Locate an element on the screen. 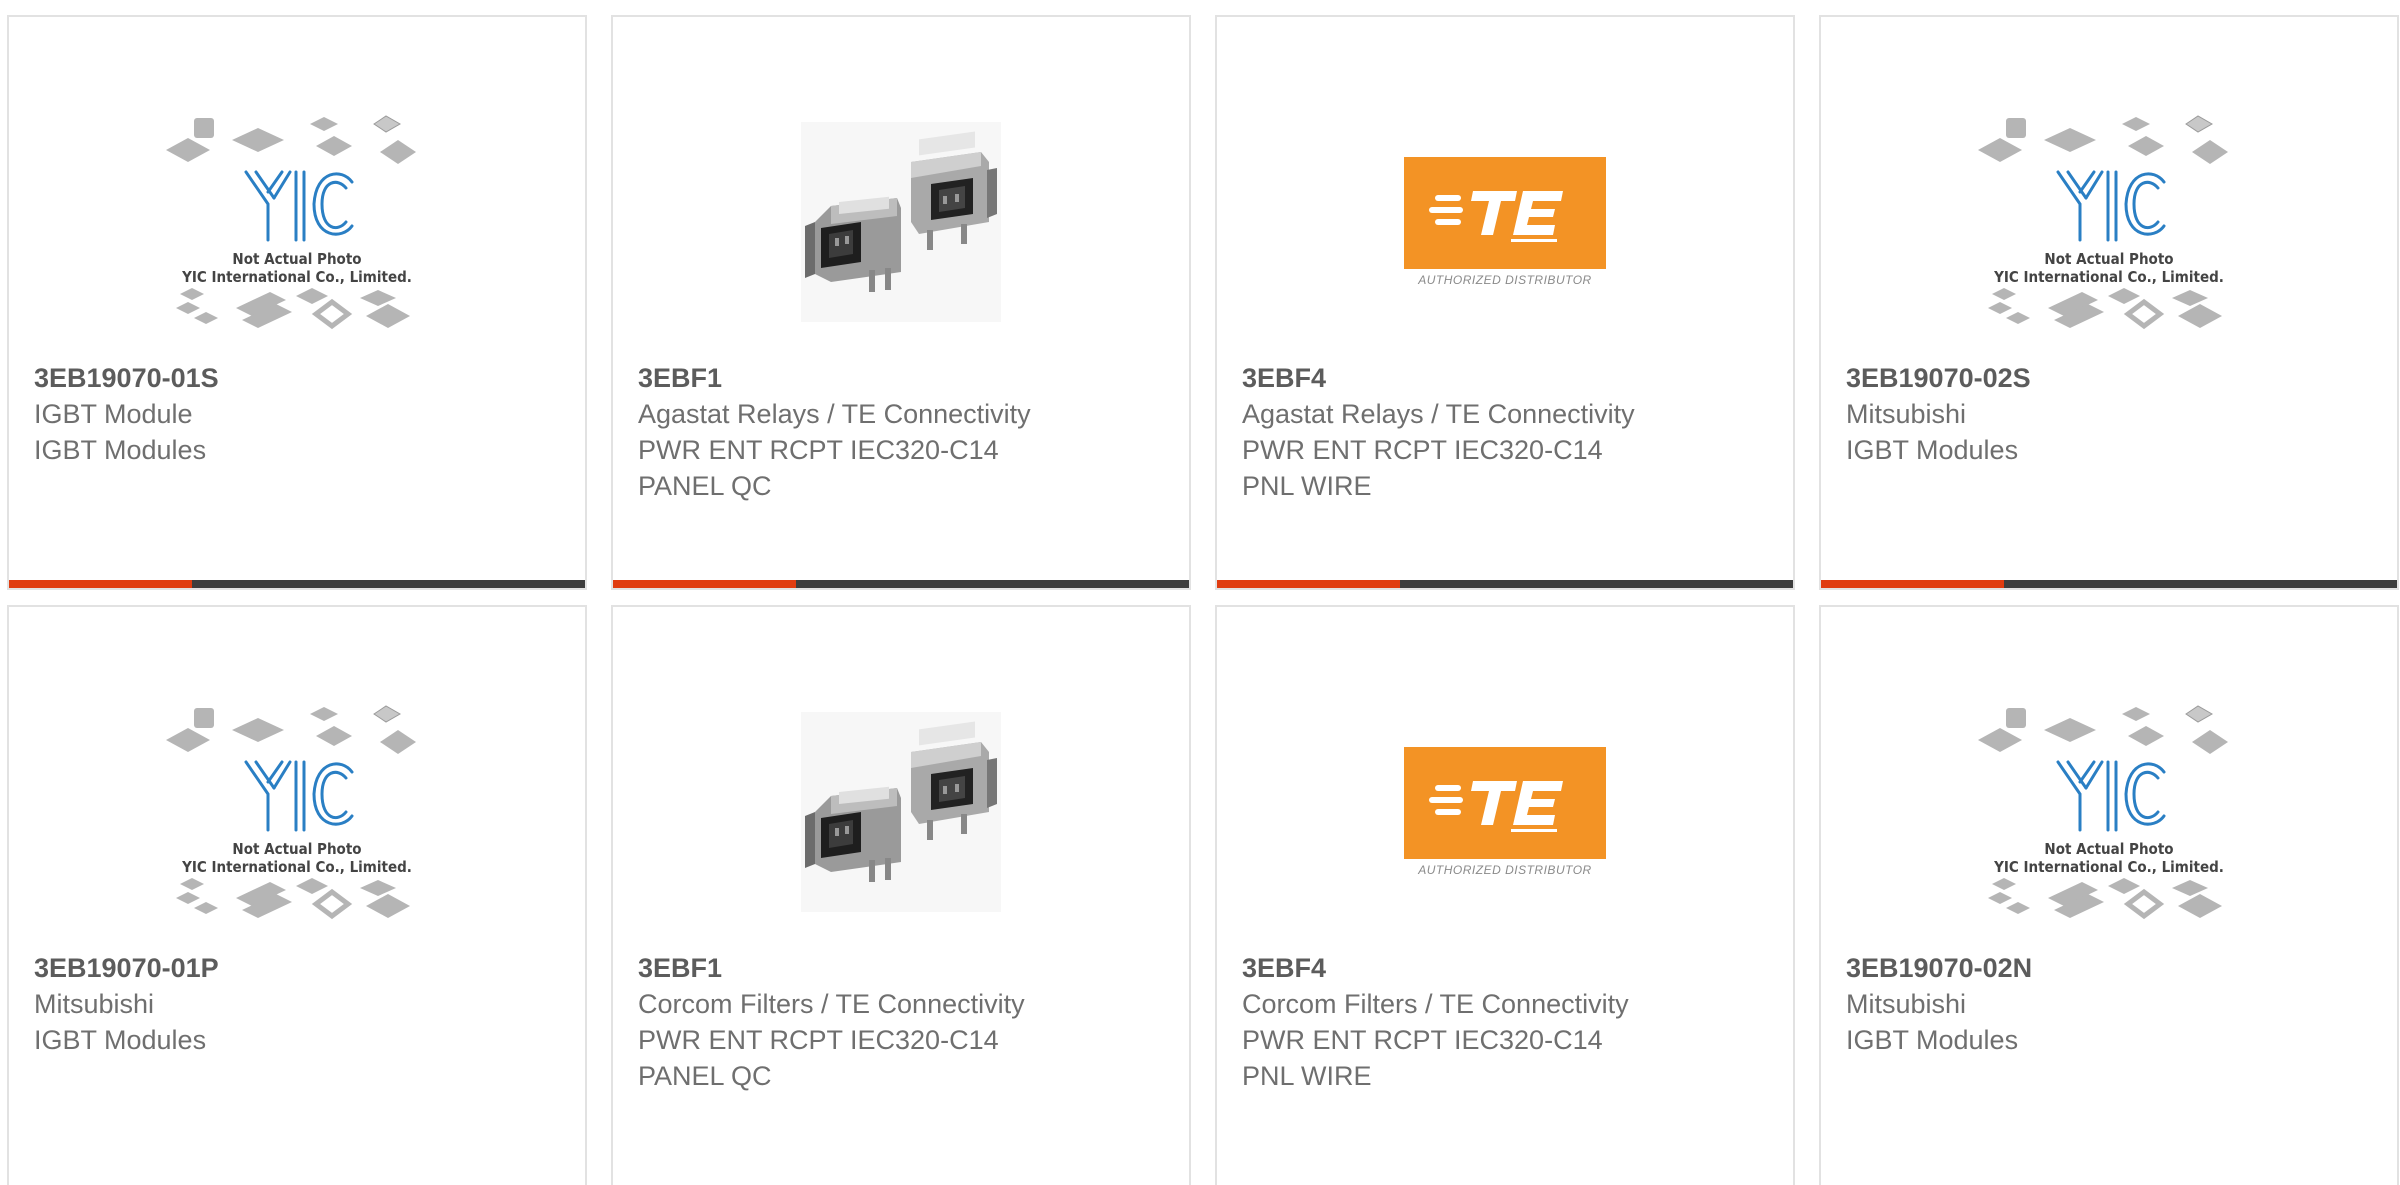 The height and width of the screenshot is (1185, 2400). product-info: 3EB19070-01P Mitsubishi IGBT Modules is located at coordinates (299, 1004).